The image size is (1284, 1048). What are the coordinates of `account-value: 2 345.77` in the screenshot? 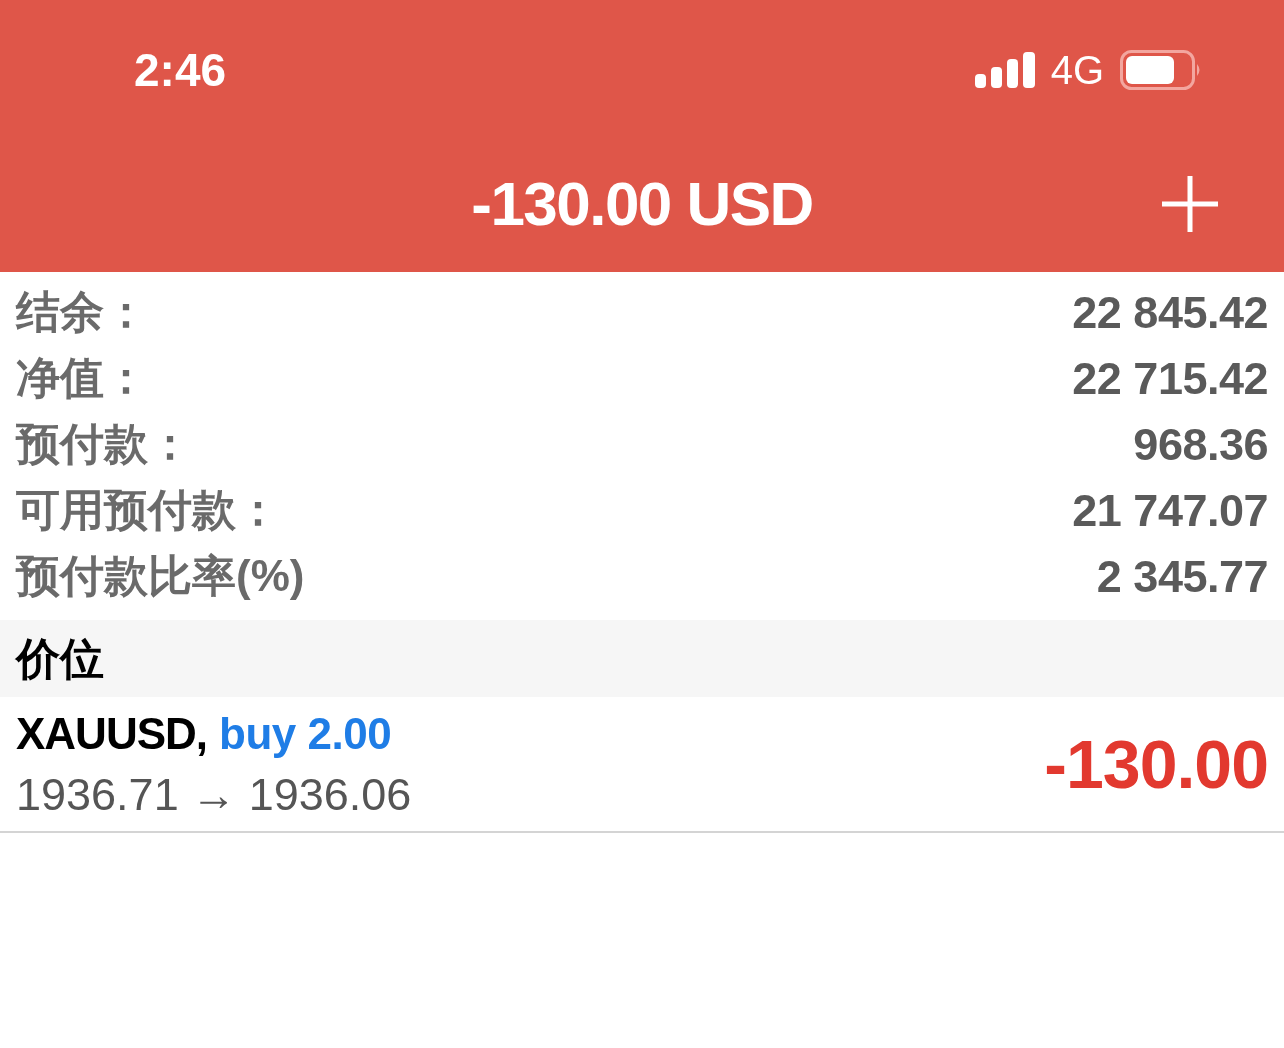 It's located at (1182, 576).